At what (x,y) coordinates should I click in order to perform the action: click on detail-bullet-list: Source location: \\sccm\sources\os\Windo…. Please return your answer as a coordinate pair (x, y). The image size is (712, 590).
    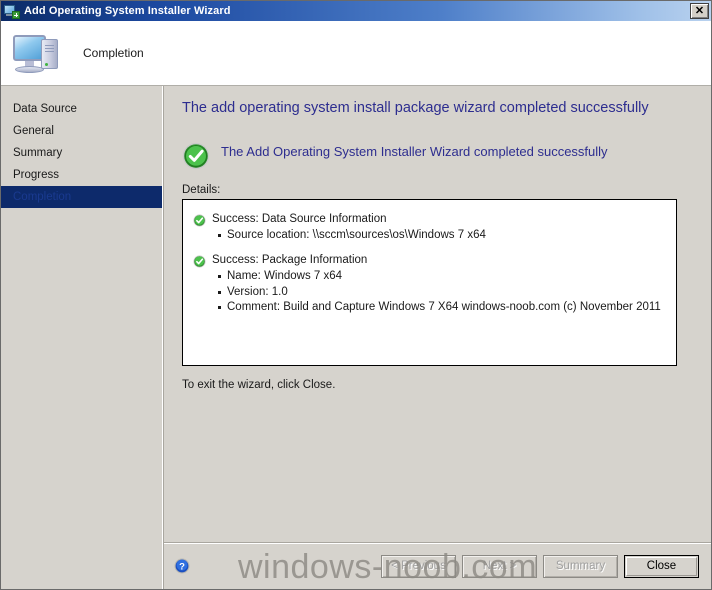
    Looking at the image, I should click on (429, 236).